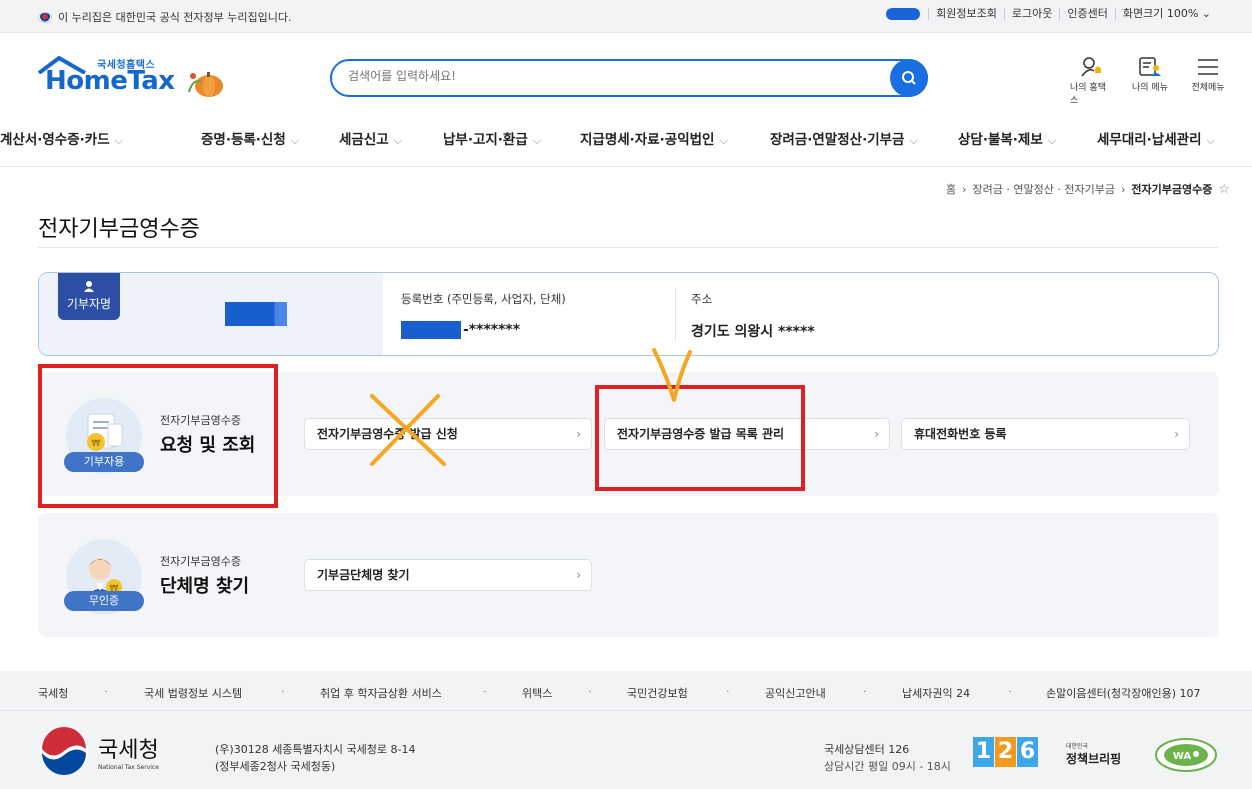 This screenshot has height=789, width=1252. I want to click on link-logout: 로그아웃, so click(1031, 14).